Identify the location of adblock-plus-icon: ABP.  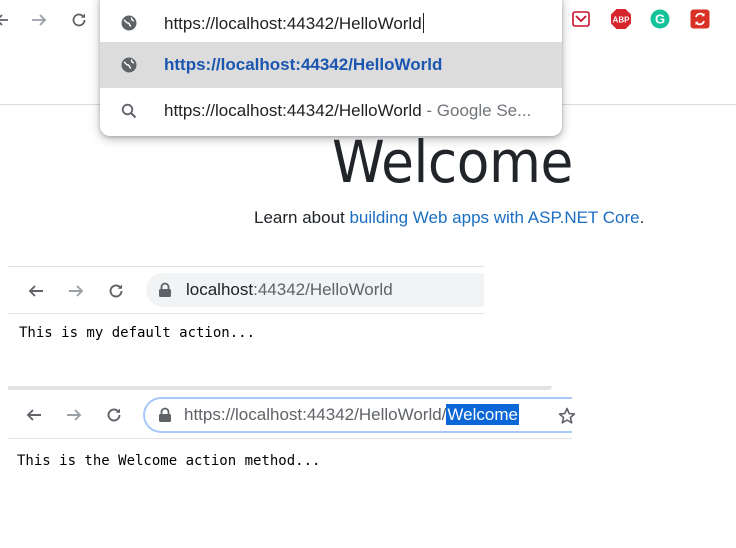
(621, 19).